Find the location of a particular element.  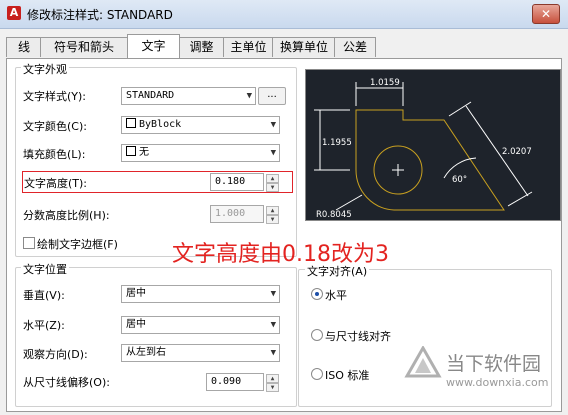

text-style-label: 文字样式(Y): is located at coordinates (55, 96).